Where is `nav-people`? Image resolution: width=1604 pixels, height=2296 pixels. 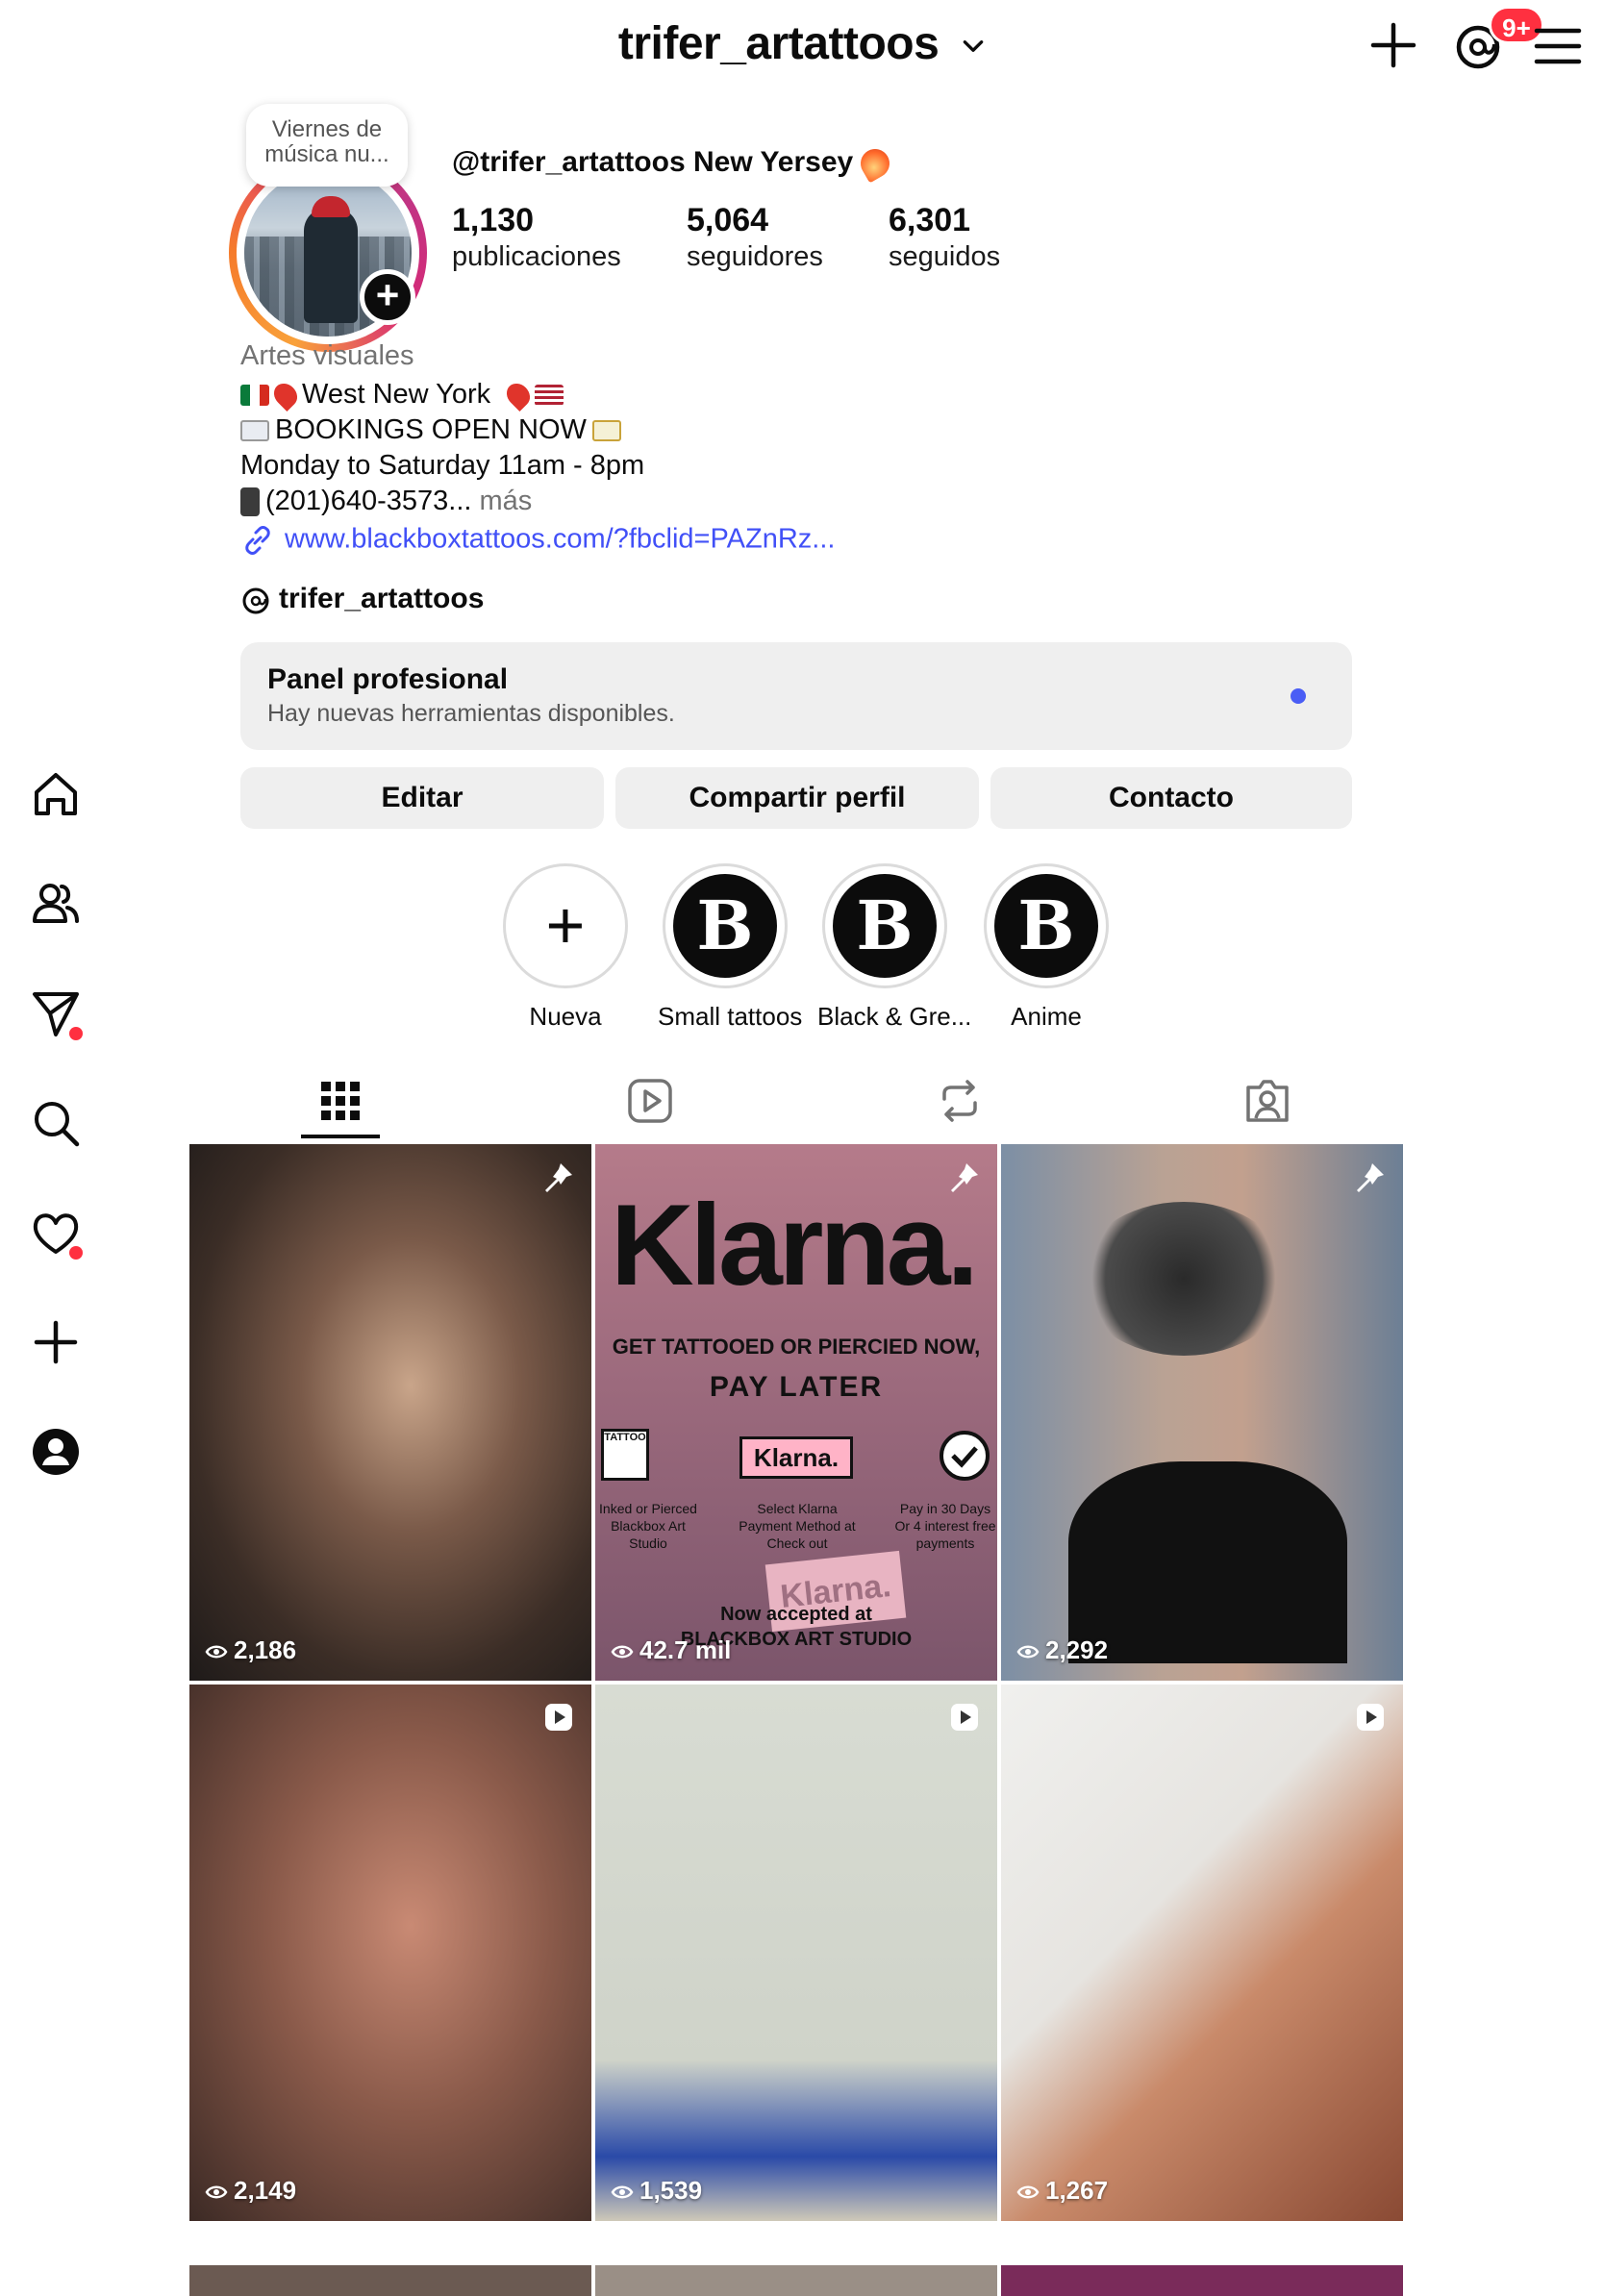
nav-people is located at coordinates (55, 903).